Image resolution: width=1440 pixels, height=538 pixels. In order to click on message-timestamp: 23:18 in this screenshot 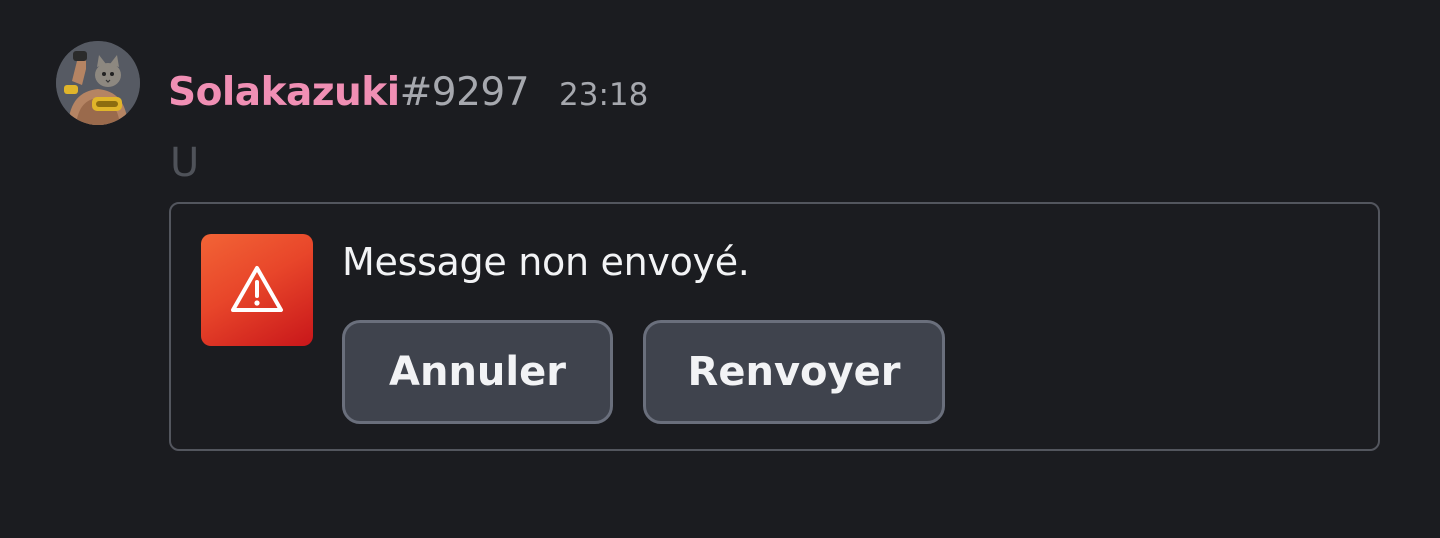, I will do `click(604, 95)`.